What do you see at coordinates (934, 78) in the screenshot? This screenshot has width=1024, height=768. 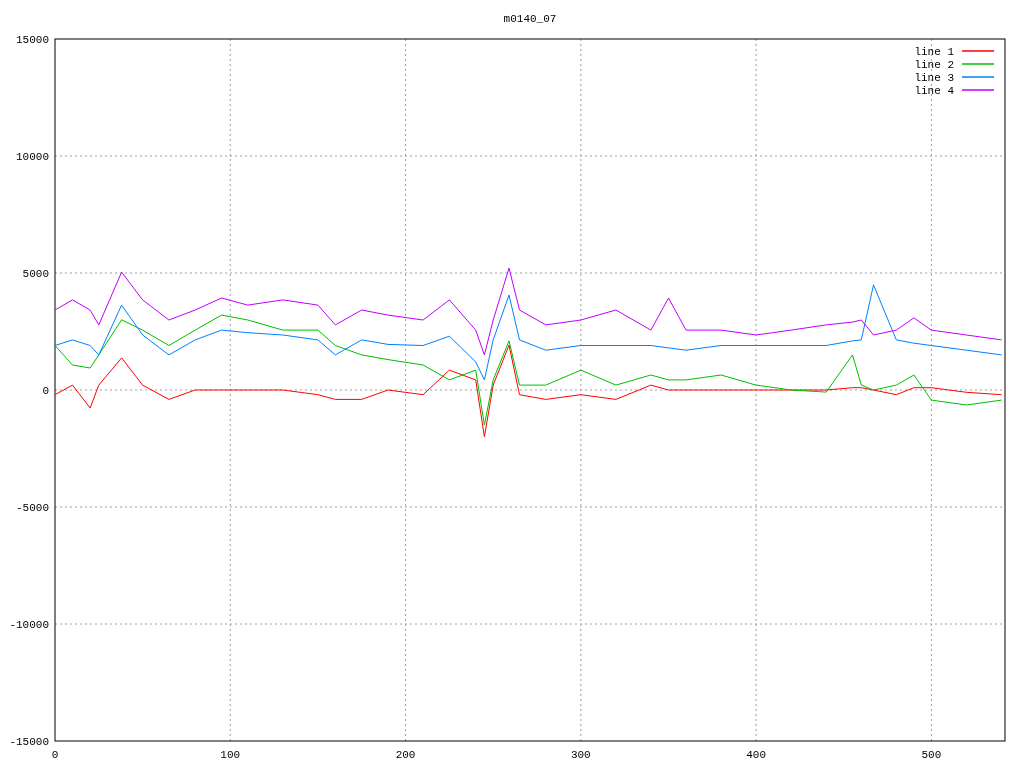 I see `legend-label: line 3` at bounding box center [934, 78].